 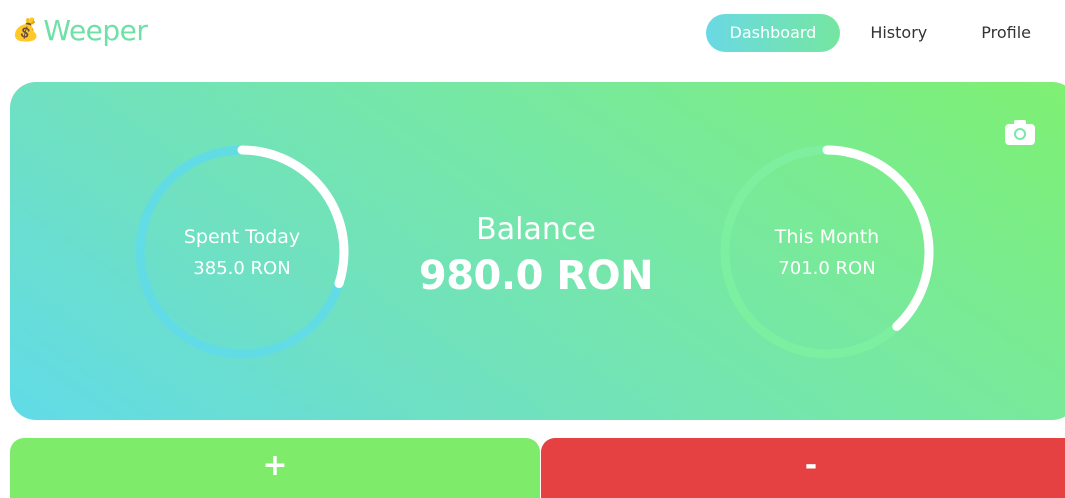 I want to click on subtract-transaction-button: -, so click(x=803, y=468).